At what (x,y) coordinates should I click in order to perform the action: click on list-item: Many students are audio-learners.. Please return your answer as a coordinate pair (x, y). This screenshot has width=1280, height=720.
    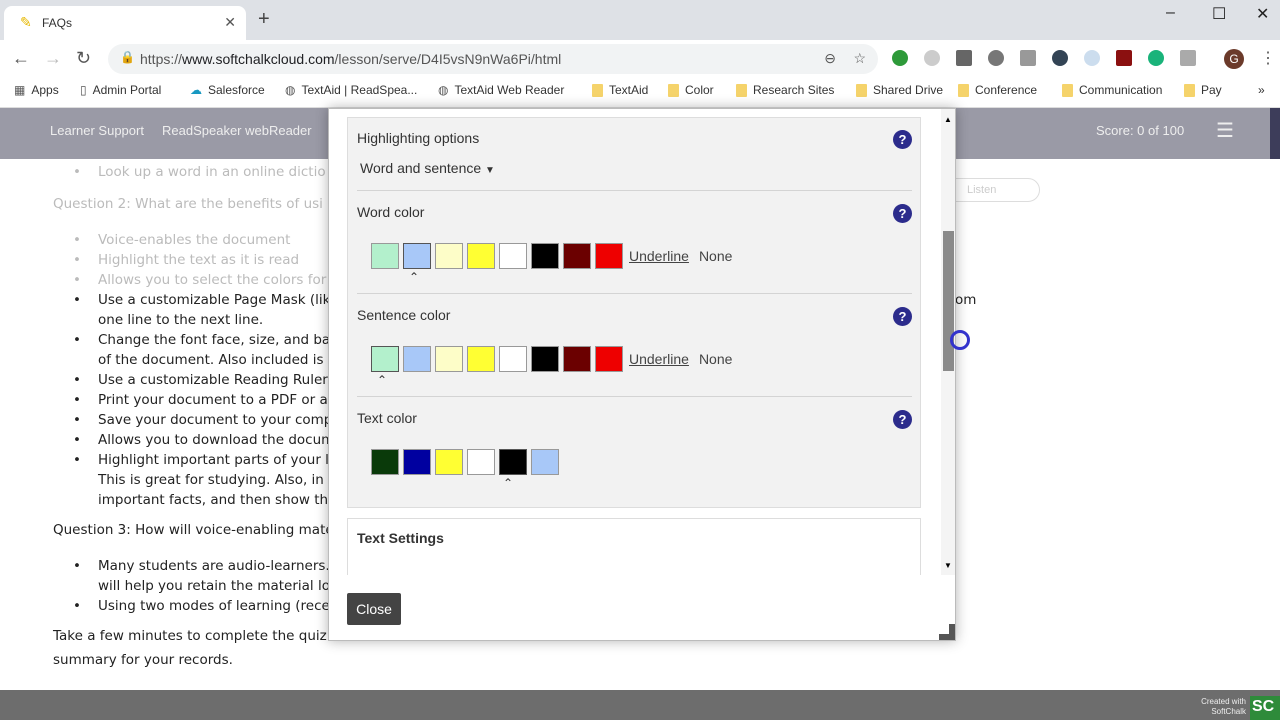
    Looking at the image, I should click on (201, 566).